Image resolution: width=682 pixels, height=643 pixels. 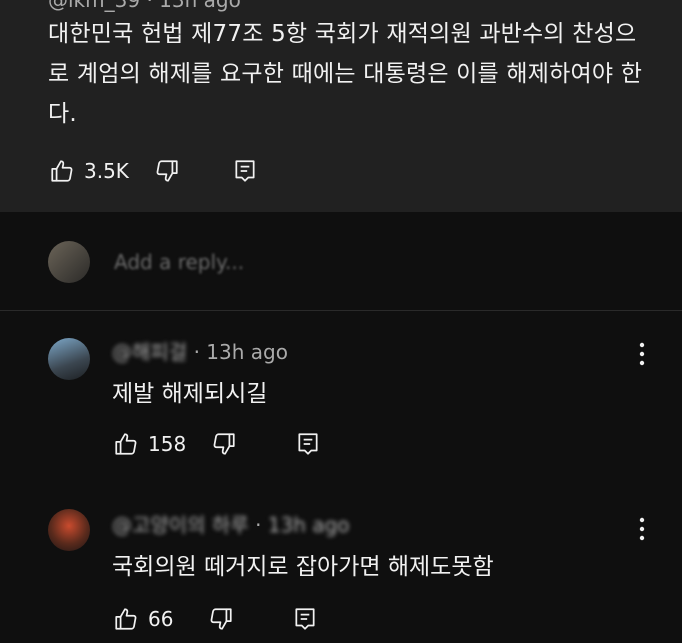 I want to click on comment-actions: 66, so click(x=215, y=619).